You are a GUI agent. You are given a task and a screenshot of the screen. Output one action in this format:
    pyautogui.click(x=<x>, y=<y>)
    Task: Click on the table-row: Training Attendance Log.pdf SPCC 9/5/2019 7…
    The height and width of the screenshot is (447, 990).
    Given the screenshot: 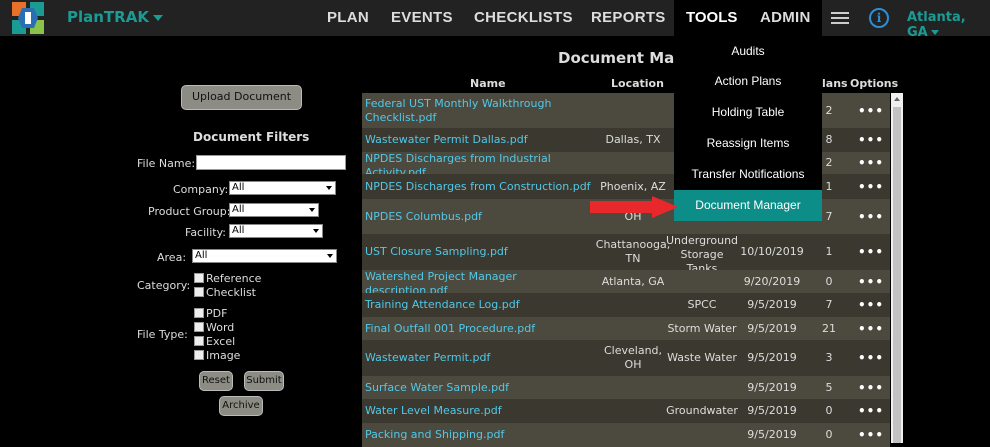 What is the action you would take?
    pyautogui.click(x=626, y=305)
    